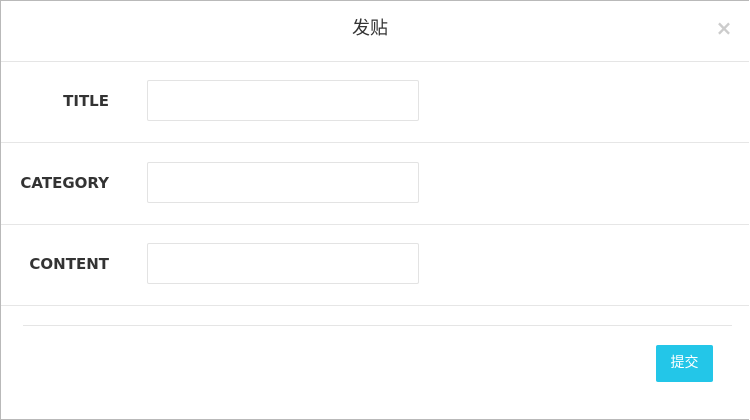 The height and width of the screenshot is (420, 750). I want to click on title-input, so click(283, 100).